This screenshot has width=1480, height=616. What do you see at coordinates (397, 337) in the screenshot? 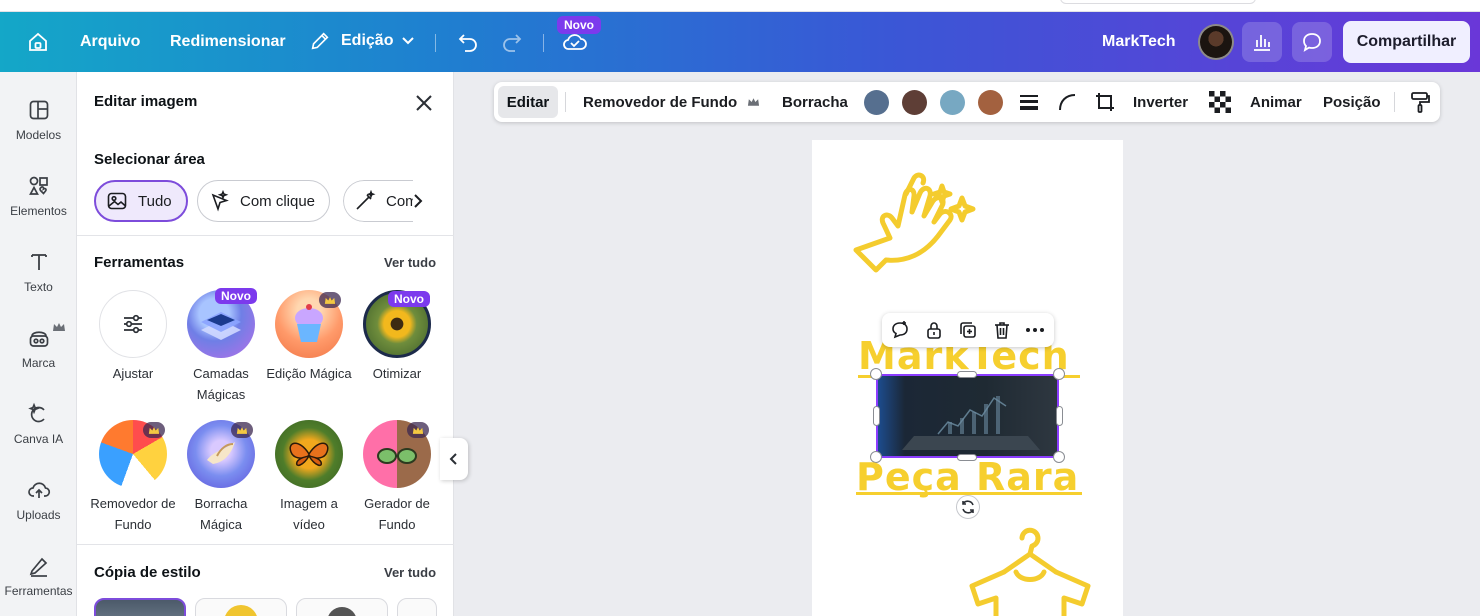
I see `tool-optimize: Novo Otimizar` at bounding box center [397, 337].